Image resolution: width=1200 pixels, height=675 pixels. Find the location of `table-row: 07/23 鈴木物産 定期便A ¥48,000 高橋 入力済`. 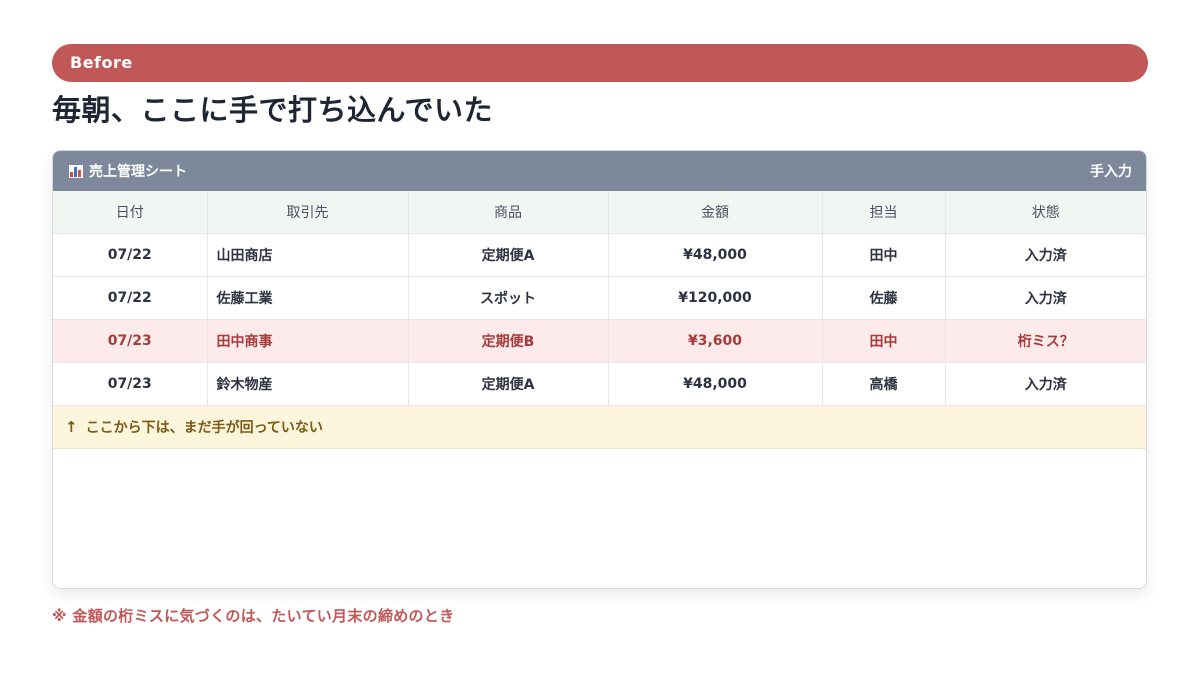

table-row: 07/23 鈴木物産 定期便A ¥48,000 高橋 入力済 is located at coordinates (599, 384).